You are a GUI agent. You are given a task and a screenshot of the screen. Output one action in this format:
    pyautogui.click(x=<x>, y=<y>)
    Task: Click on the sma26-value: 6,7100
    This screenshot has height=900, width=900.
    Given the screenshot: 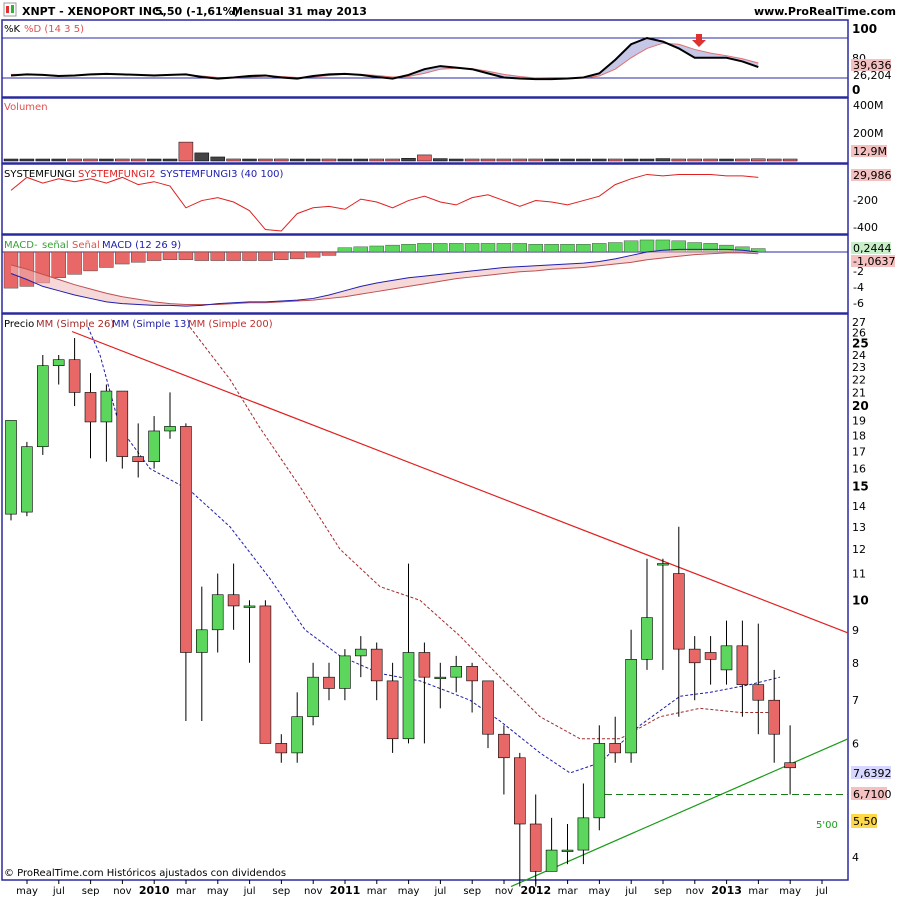 What is the action you would take?
    pyautogui.click(x=872, y=794)
    